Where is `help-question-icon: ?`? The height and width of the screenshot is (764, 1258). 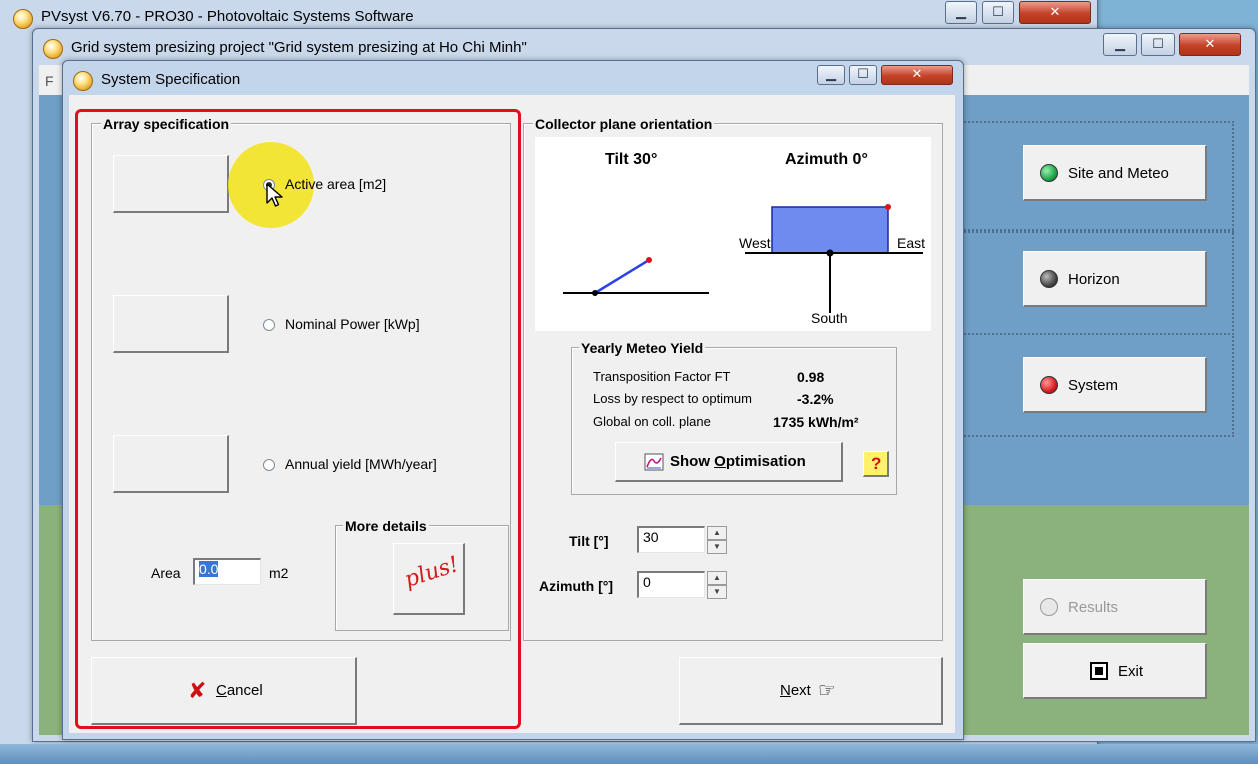
help-question-icon: ? is located at coordinates (876, 463).